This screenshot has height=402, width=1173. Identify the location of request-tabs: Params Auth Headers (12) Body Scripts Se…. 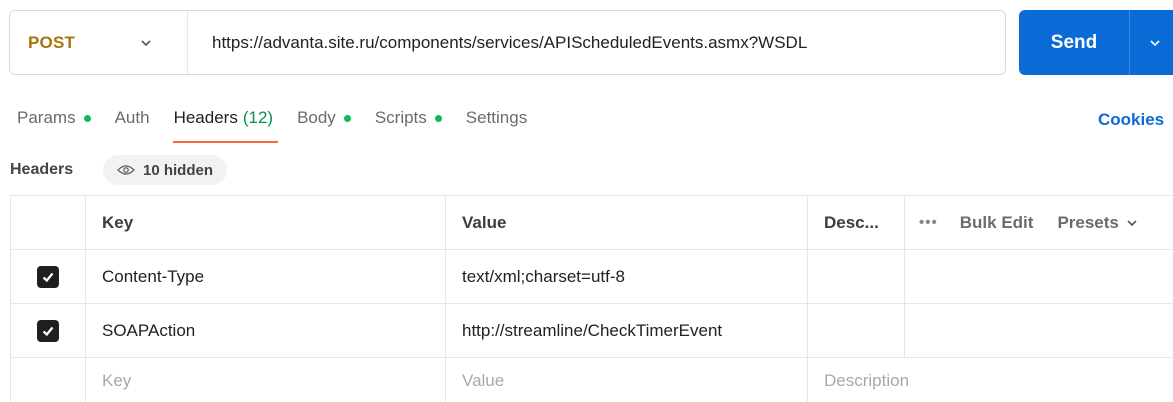
(284, 123).